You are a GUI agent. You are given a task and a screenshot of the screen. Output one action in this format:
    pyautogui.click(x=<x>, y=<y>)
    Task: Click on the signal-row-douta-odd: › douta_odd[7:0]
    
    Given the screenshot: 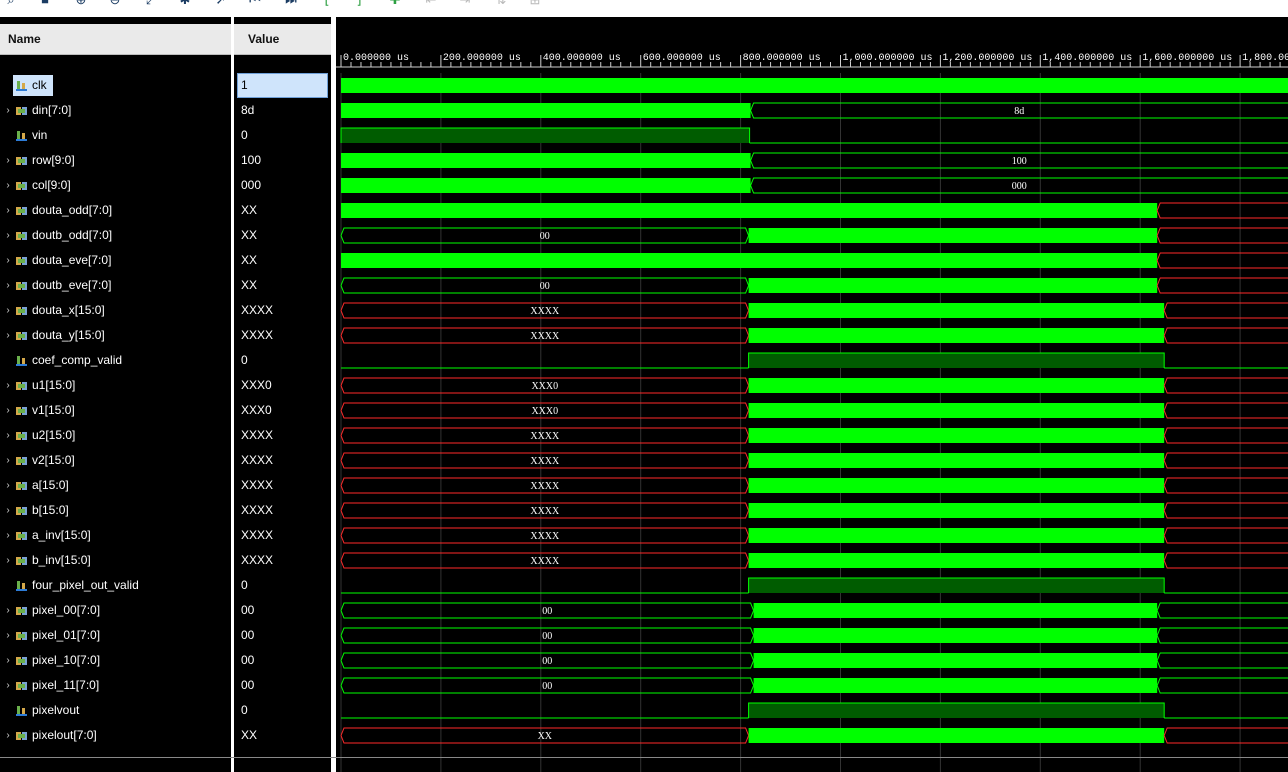 What is the action you would take?
    pyautogui.click(x=115, y=210)
    